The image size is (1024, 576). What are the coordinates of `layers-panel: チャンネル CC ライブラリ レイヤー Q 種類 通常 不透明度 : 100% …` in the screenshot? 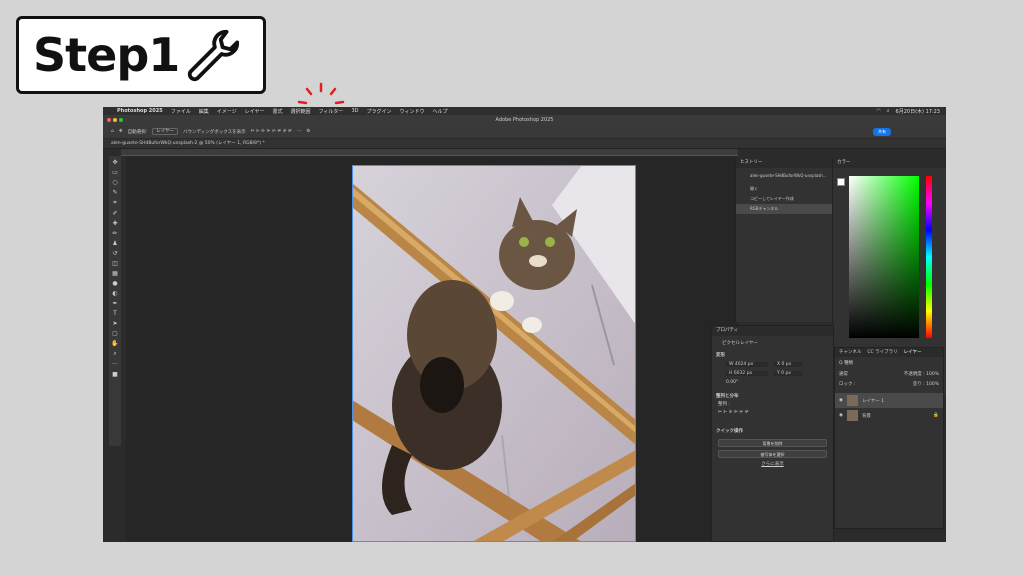 It's located at (889, 438).